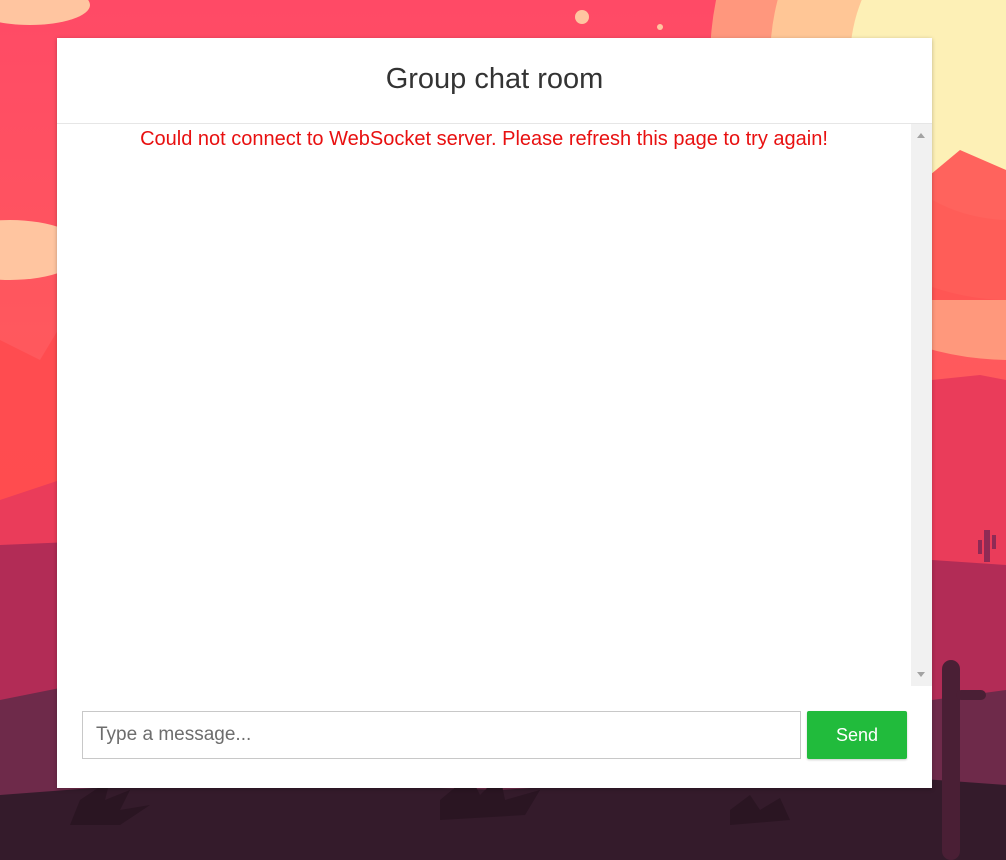 The width and height of the screenshot is (1006, 860). I want to click on message-composer: Send, so click(494, 735).